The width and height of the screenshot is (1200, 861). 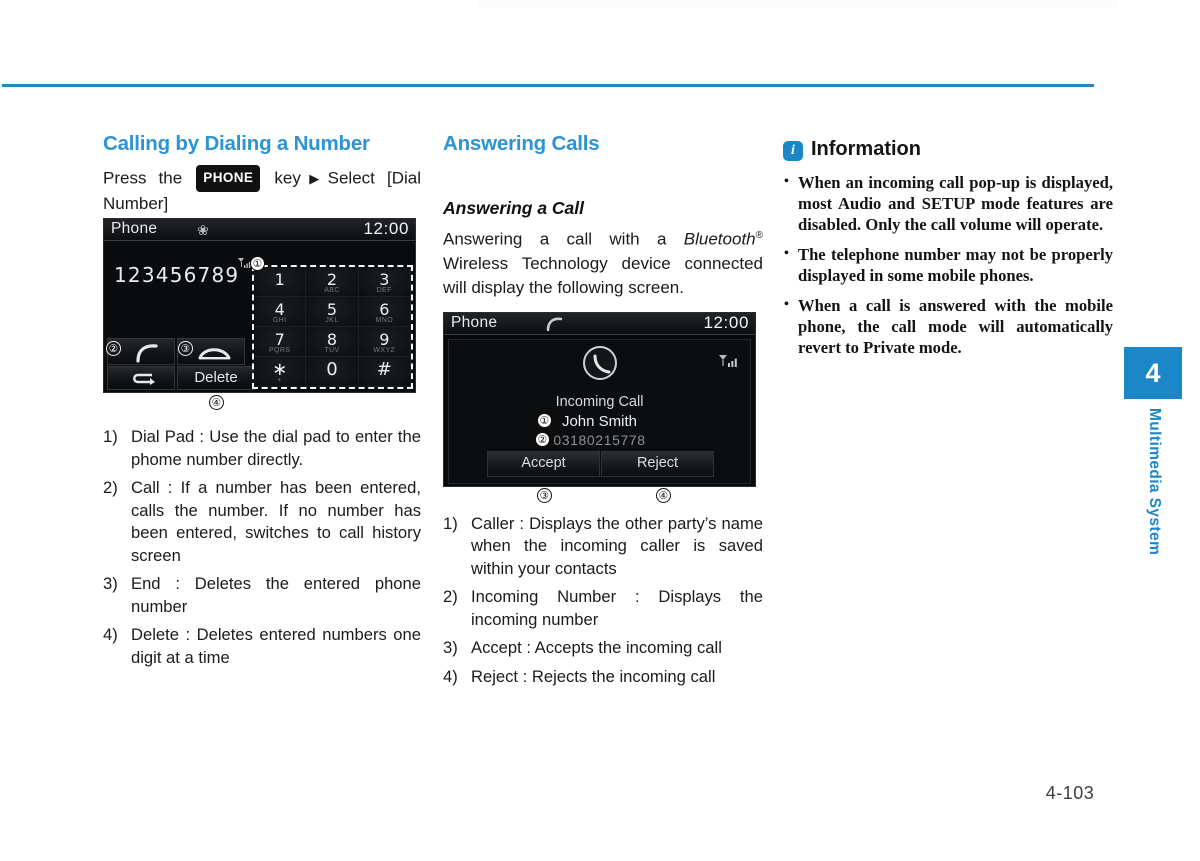 I want to click on list-item: 3) Accept : Accepts the incoming call, so click(x=603, y=648).